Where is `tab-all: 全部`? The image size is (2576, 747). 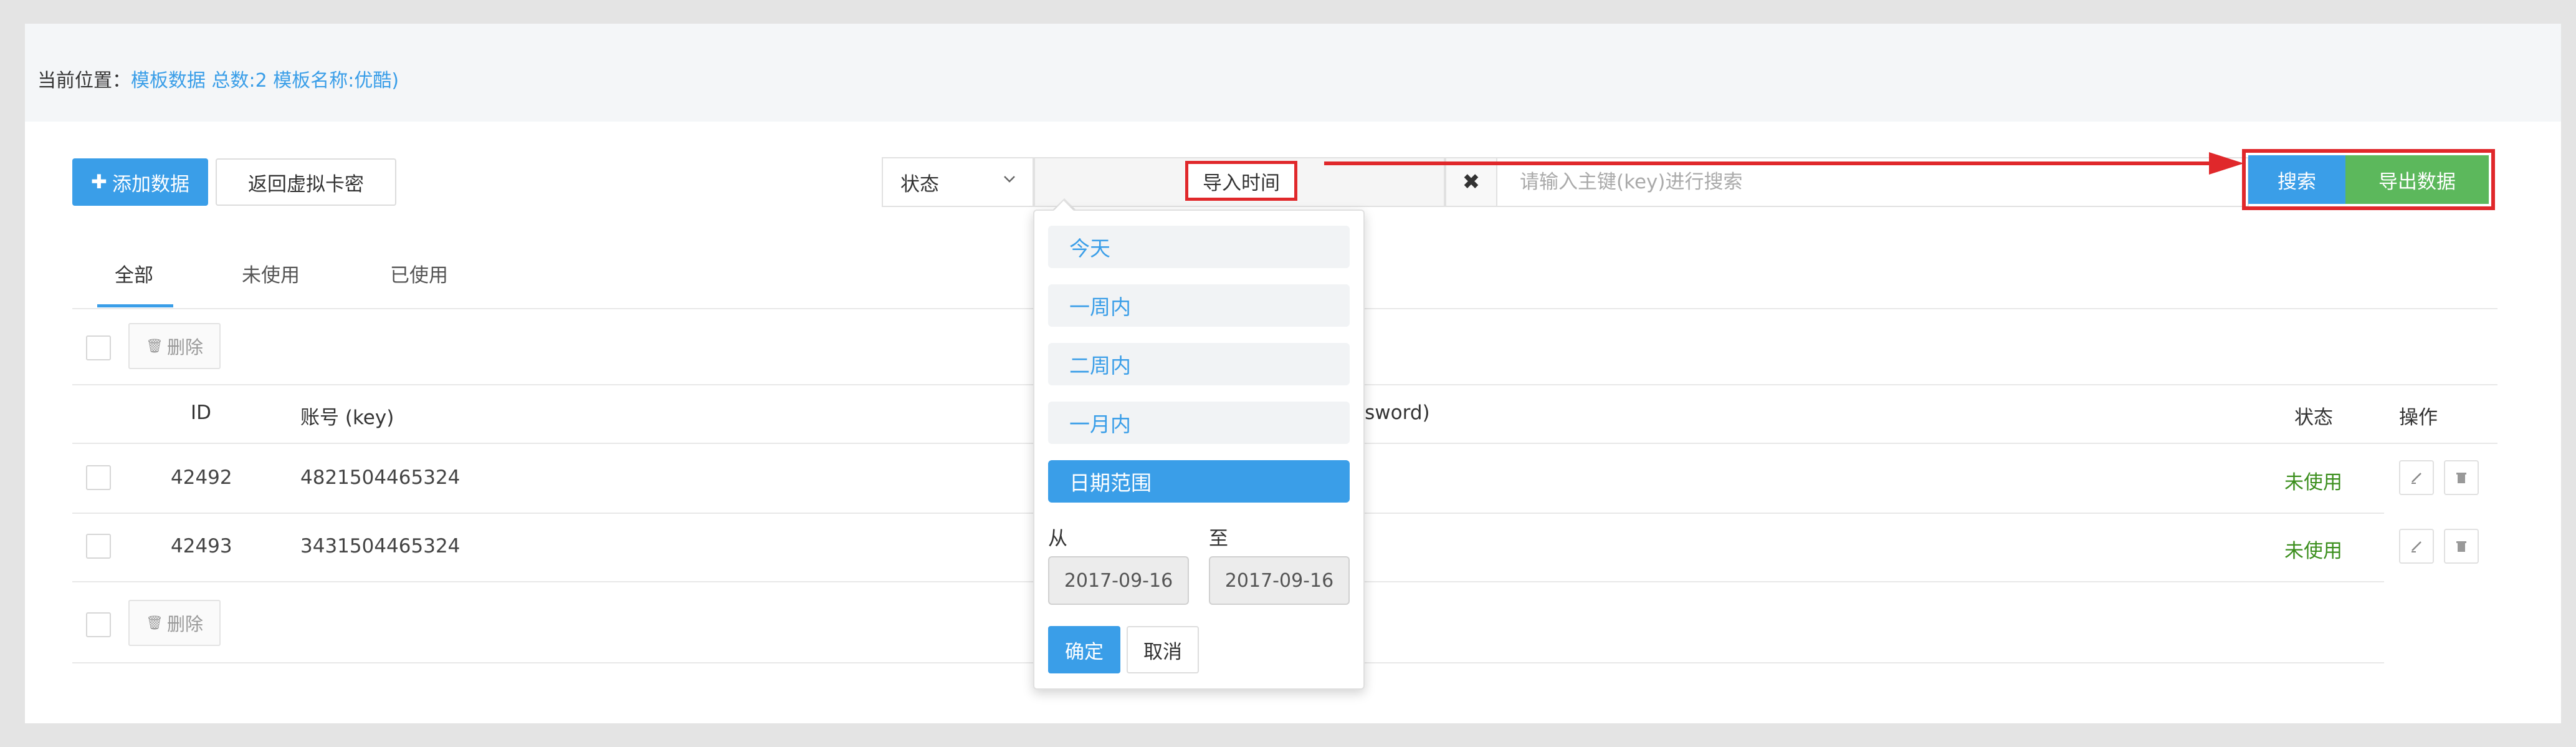 tab-all: 全部 is located at coordinates (134, 273).